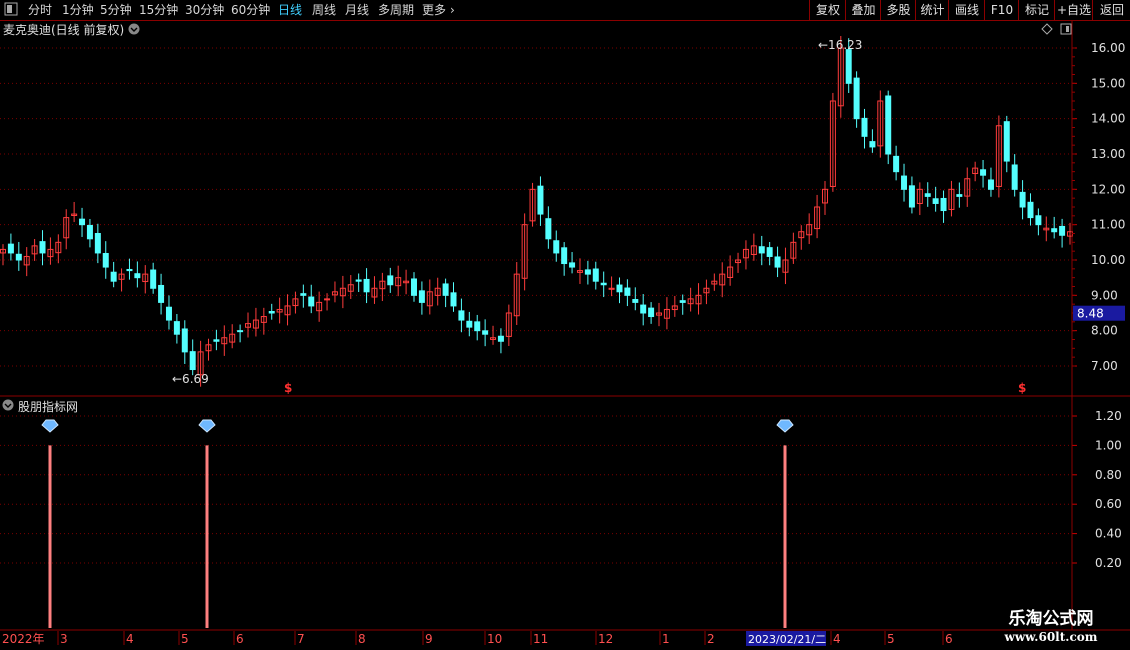 Image resolution: width=1130 pixels, height=650 pixels. Describe the element at coordinates (494, 639) in the screenshot. I see `month-label: 10` at that location.